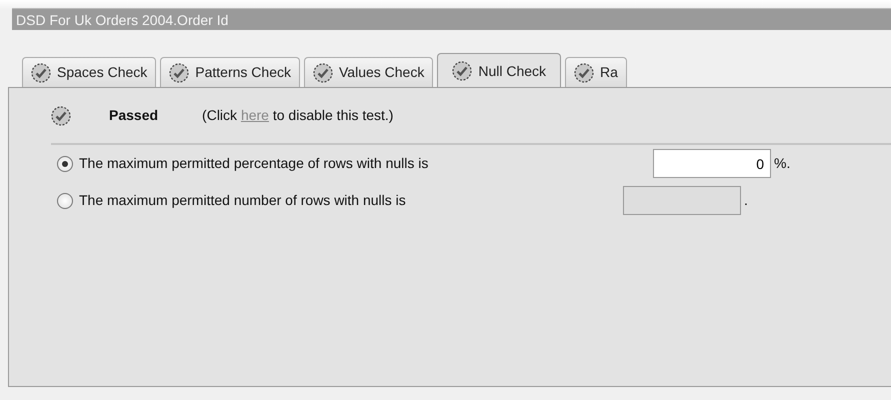  What do you see at coordinates (254, 163) in the screenshot?
I see `option-label: The maximum permitted percentage of rows with nulls is` at bounding box center [254, 163].